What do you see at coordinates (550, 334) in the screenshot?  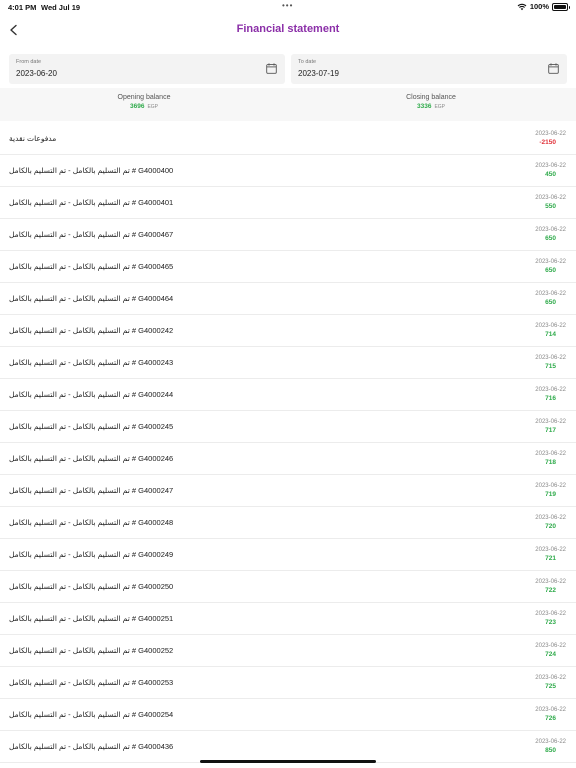 I see `transaction-amount: 714` at bounding box center [550, 334].